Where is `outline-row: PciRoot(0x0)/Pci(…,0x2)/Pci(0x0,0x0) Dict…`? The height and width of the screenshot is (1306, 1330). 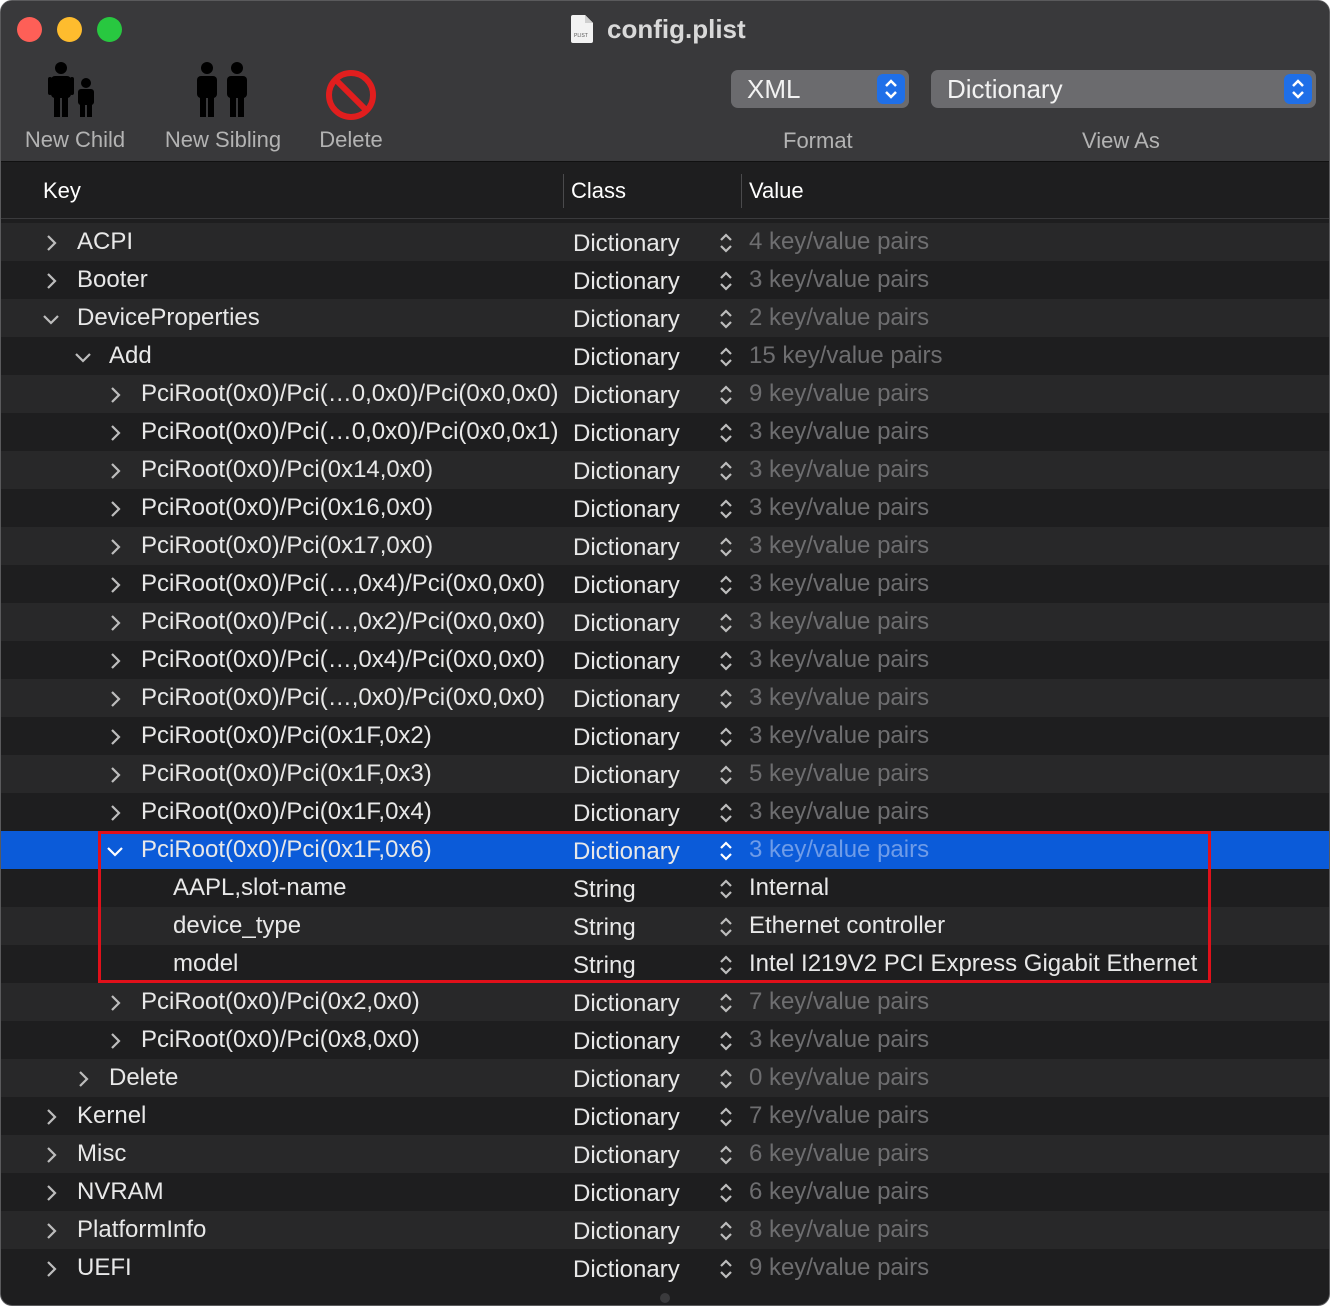
outline-row: PciRoot(0x0)/Pci(…,0x2)/Pci(0x0,0x0) Dict… is located at coordinates (665, 622).